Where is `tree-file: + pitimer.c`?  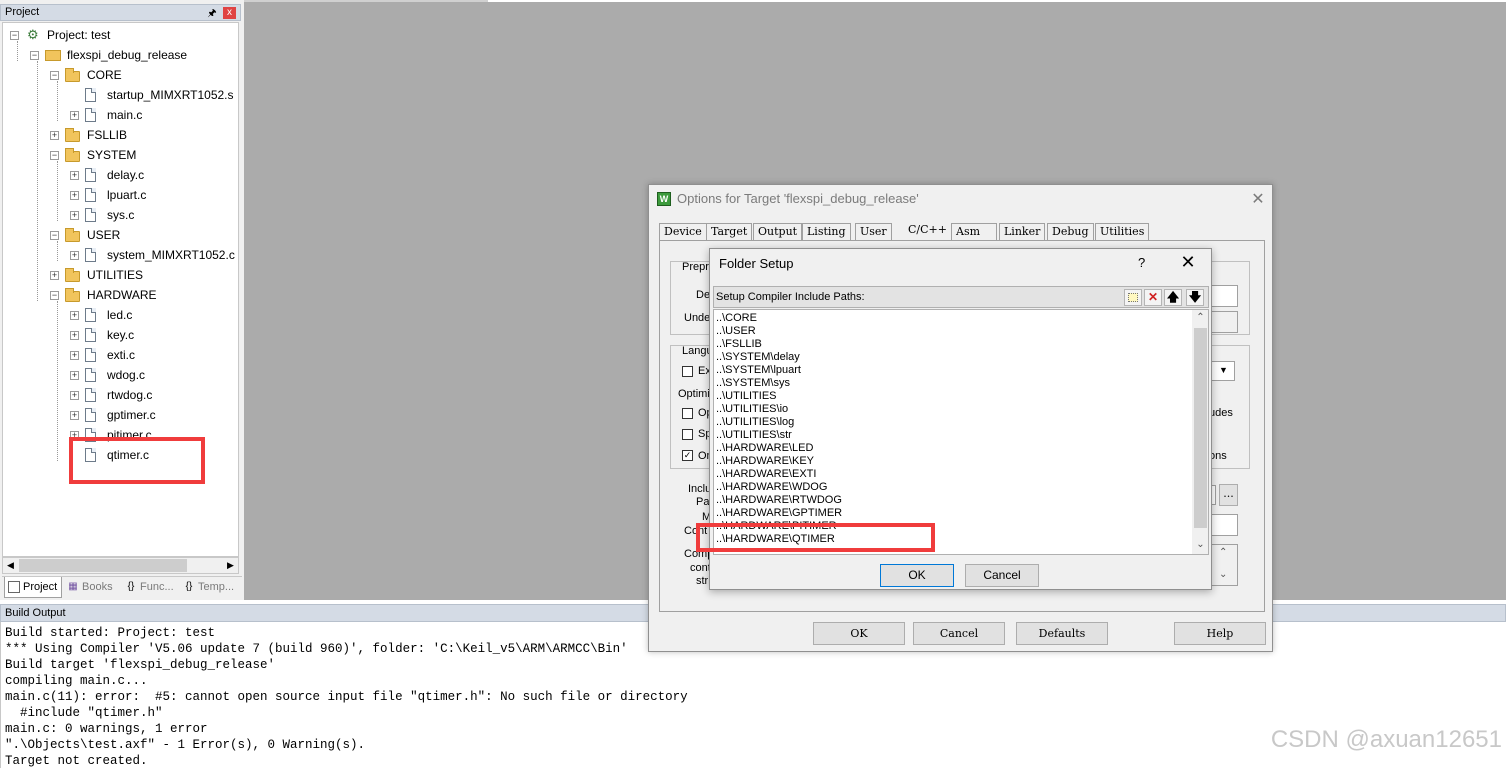
tree-file: + pitimer.c is located at coordinates (152, 435).